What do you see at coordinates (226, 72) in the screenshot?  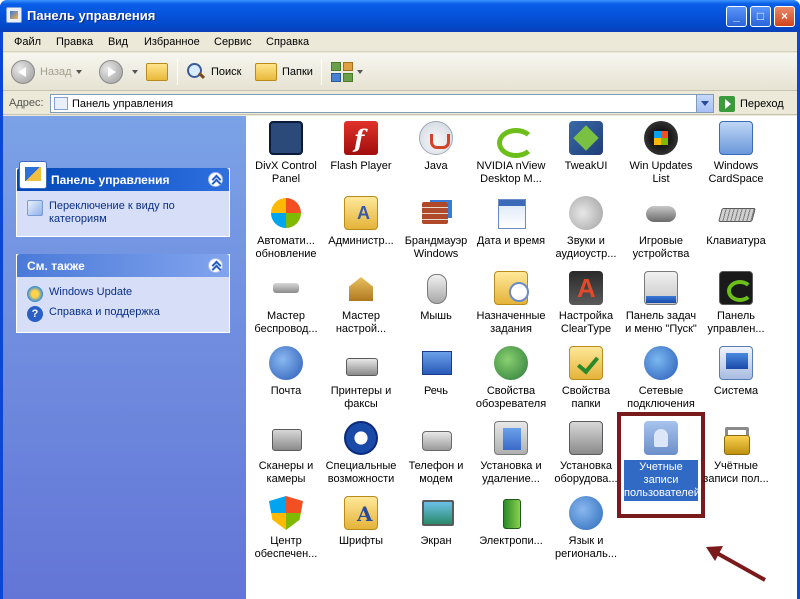 I see `search-label: Поиск` at bounding box center [226, 72].